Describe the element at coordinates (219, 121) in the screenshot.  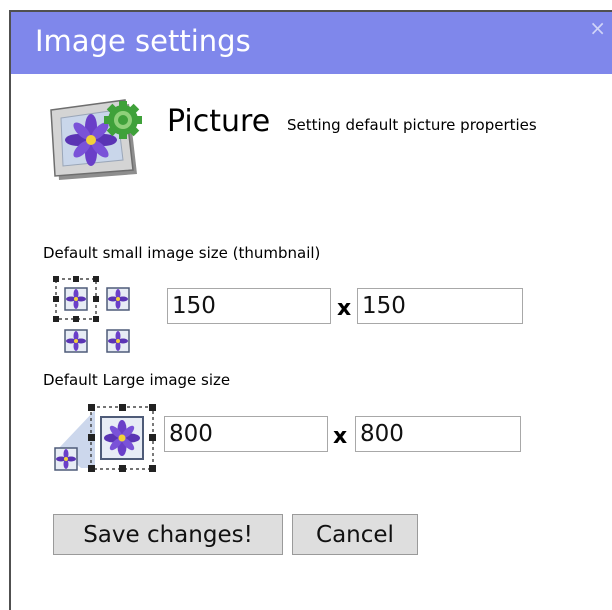
I see `header-title: Picture` at that location.